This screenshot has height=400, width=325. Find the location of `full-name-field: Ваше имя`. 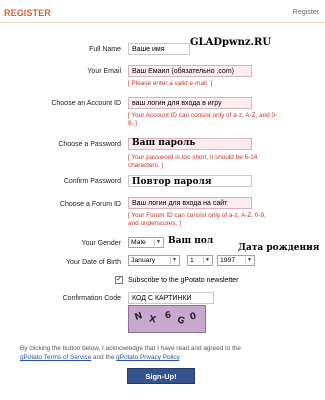

full-name-field: Ваше имя is located at coordinates (159, 49).